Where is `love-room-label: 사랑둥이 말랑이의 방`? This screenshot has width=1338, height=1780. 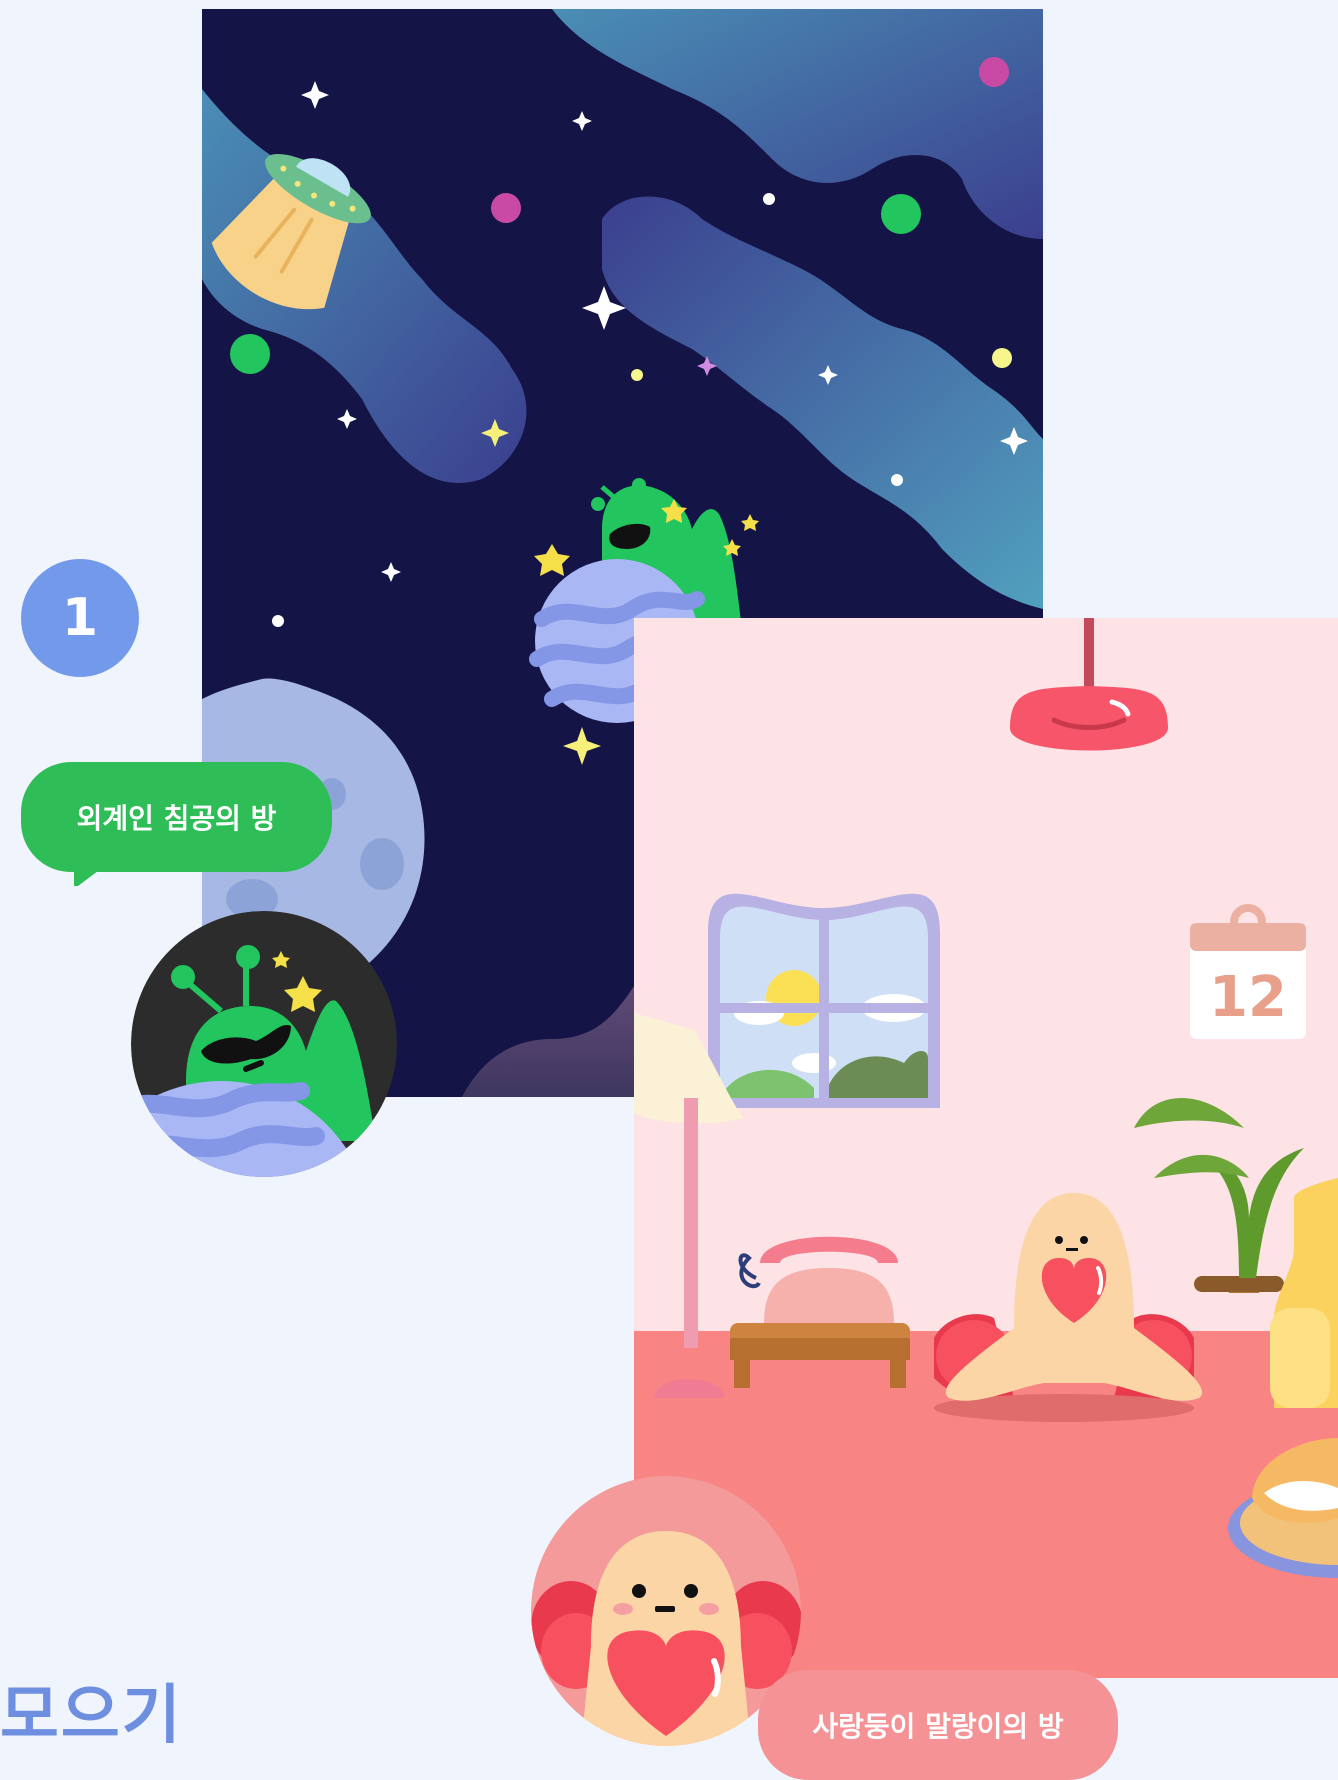
love-room-label: 사랑둥이 말랑이의 방 is located at coordinates (938, 1726).